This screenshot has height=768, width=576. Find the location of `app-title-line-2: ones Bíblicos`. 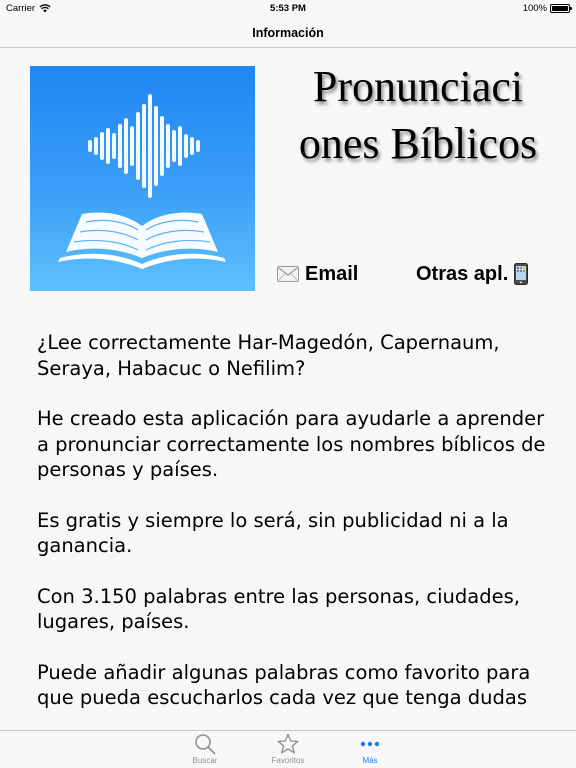

app-title-line-2: ones Bíblicos is located at coordinates (418, 143).